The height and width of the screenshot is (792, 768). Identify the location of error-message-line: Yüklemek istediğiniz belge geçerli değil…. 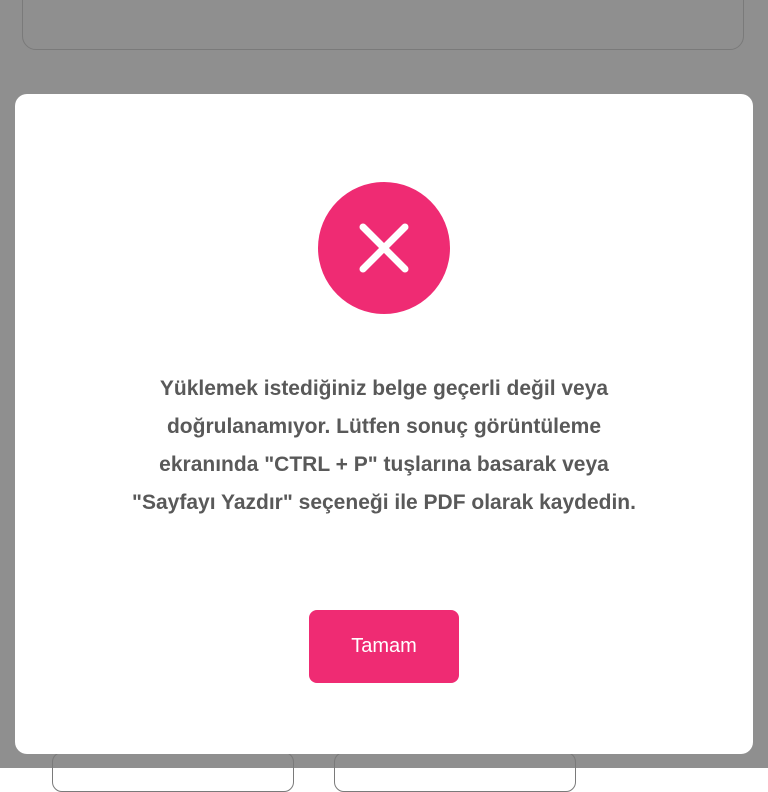
(384, 388).